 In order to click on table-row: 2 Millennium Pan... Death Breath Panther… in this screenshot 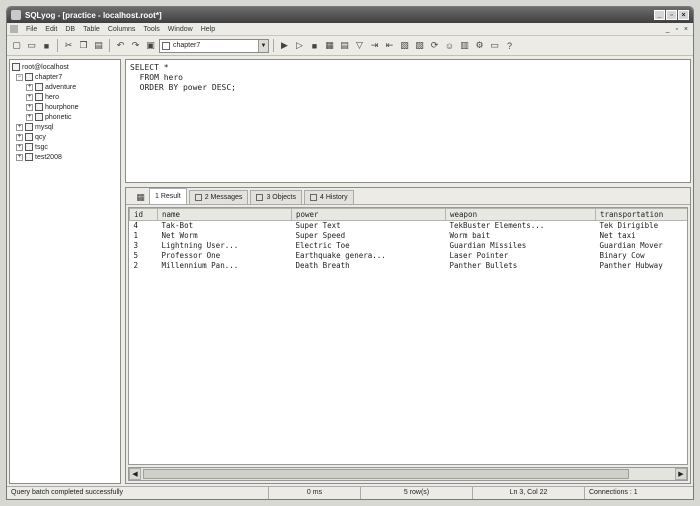, I will do `click(409, 266)`.